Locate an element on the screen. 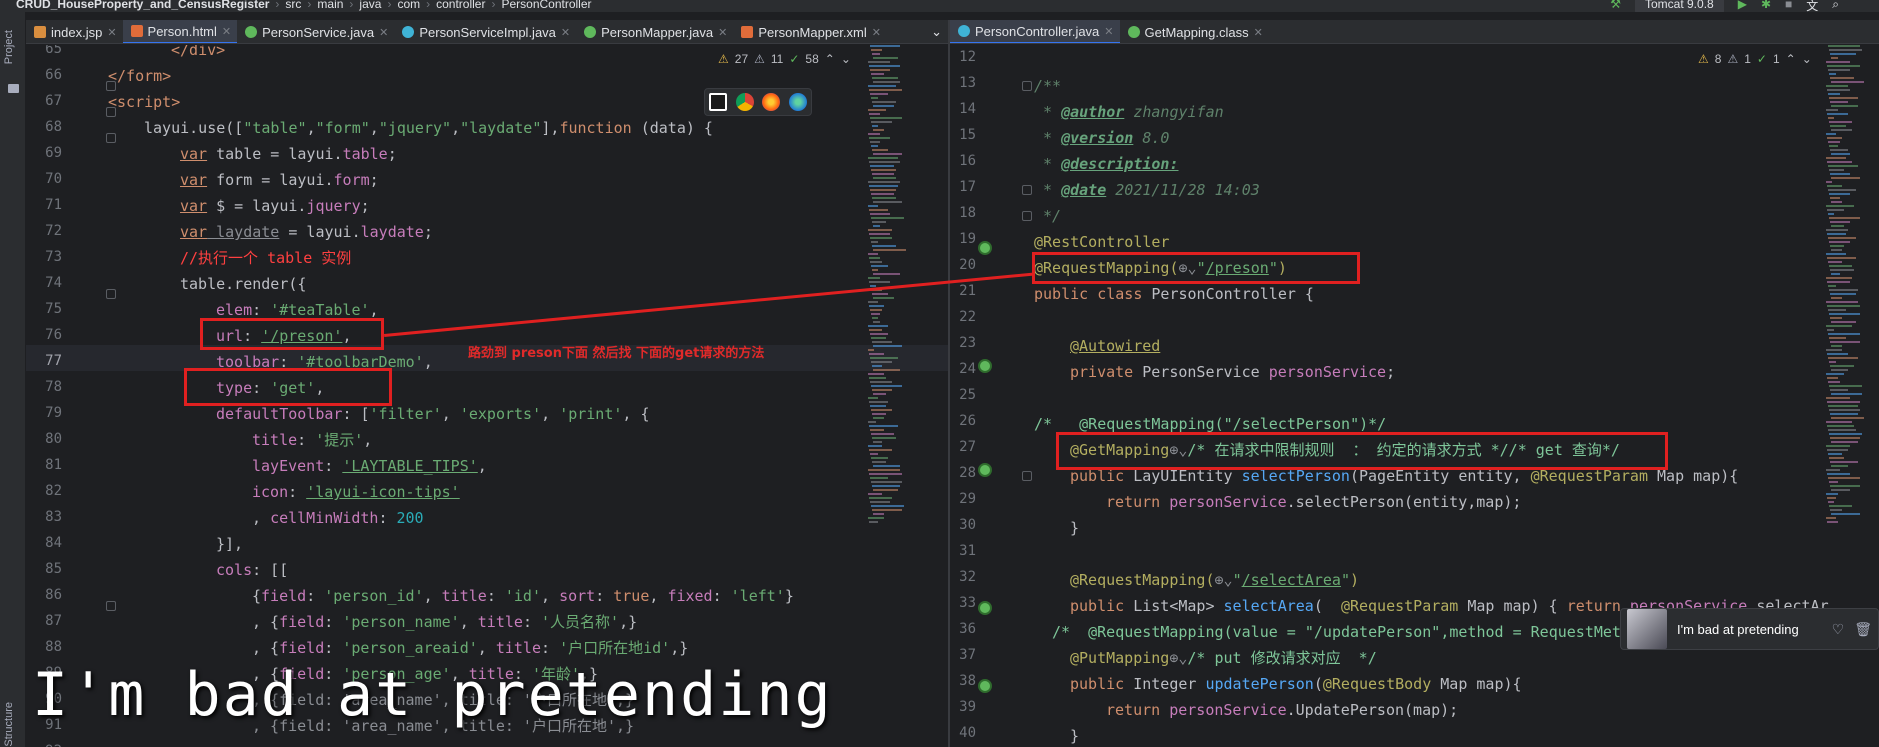 The width and height of the screenshot is (1879, 747). tab-person-mapper-xml: PersonMapper.xml ✕ is located at coordinates (810, 31).